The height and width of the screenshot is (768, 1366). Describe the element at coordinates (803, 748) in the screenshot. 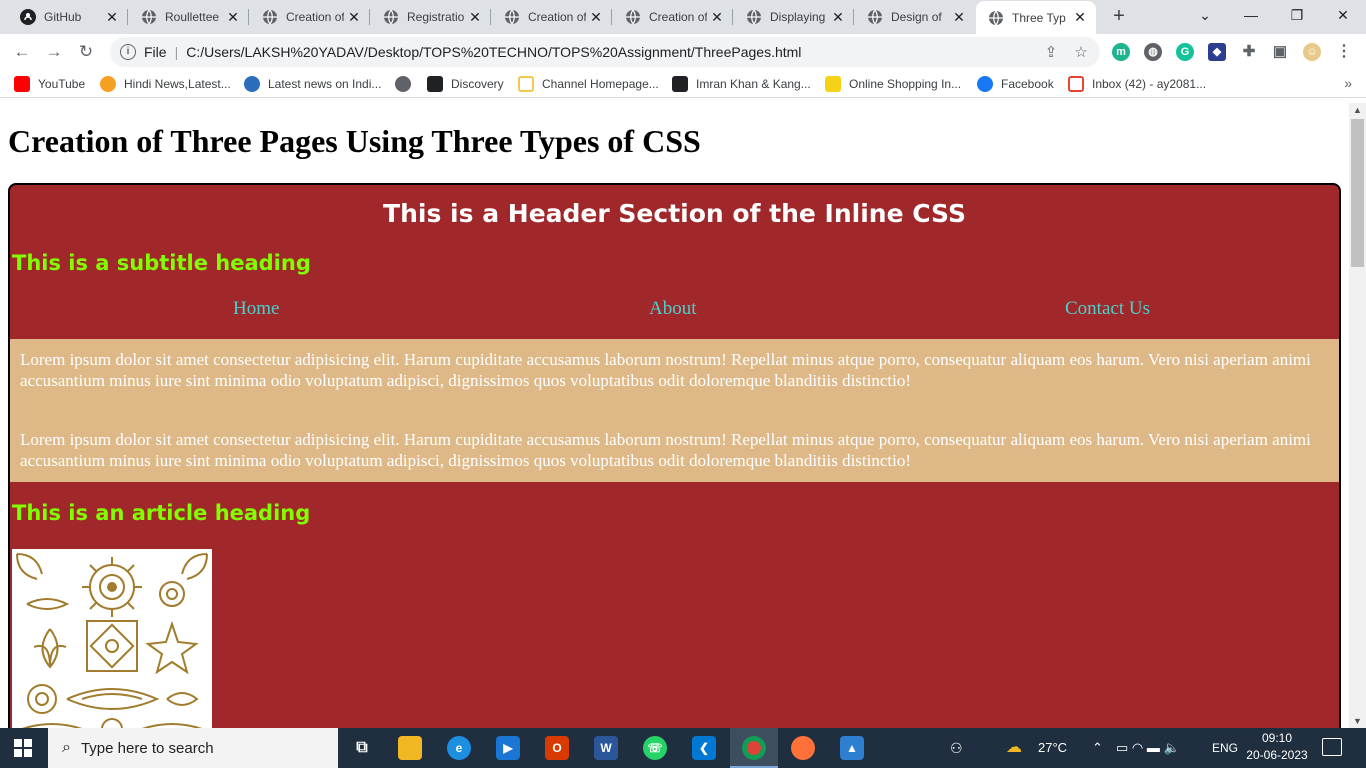

I see `firefox-icon` at that location.